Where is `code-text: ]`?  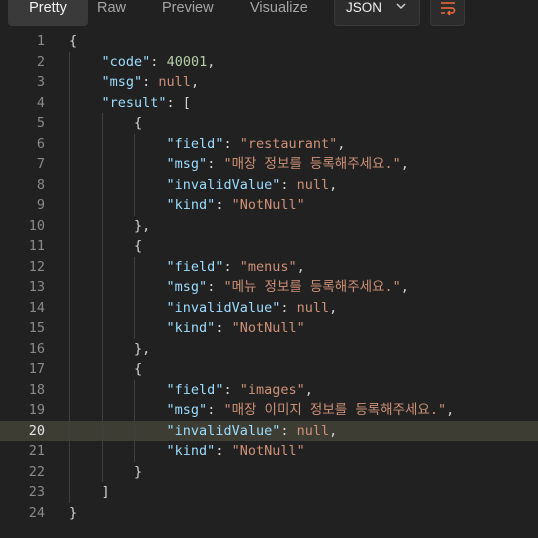
code-text: ] is located at coordinates (106, 492).